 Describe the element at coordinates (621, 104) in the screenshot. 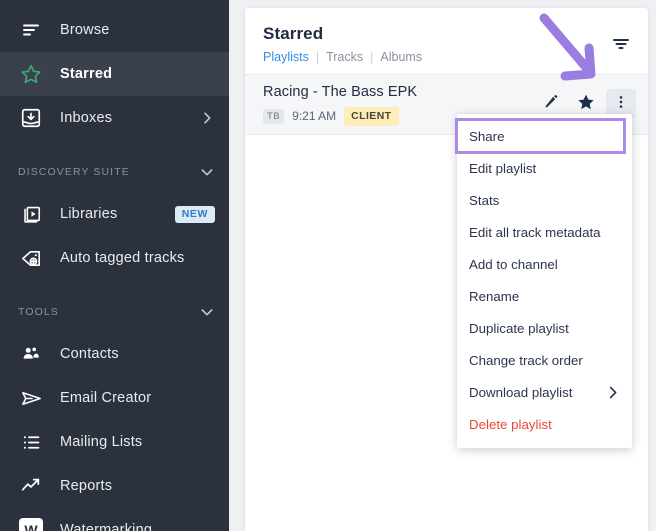

I see `more-vertical-icon` at that location.